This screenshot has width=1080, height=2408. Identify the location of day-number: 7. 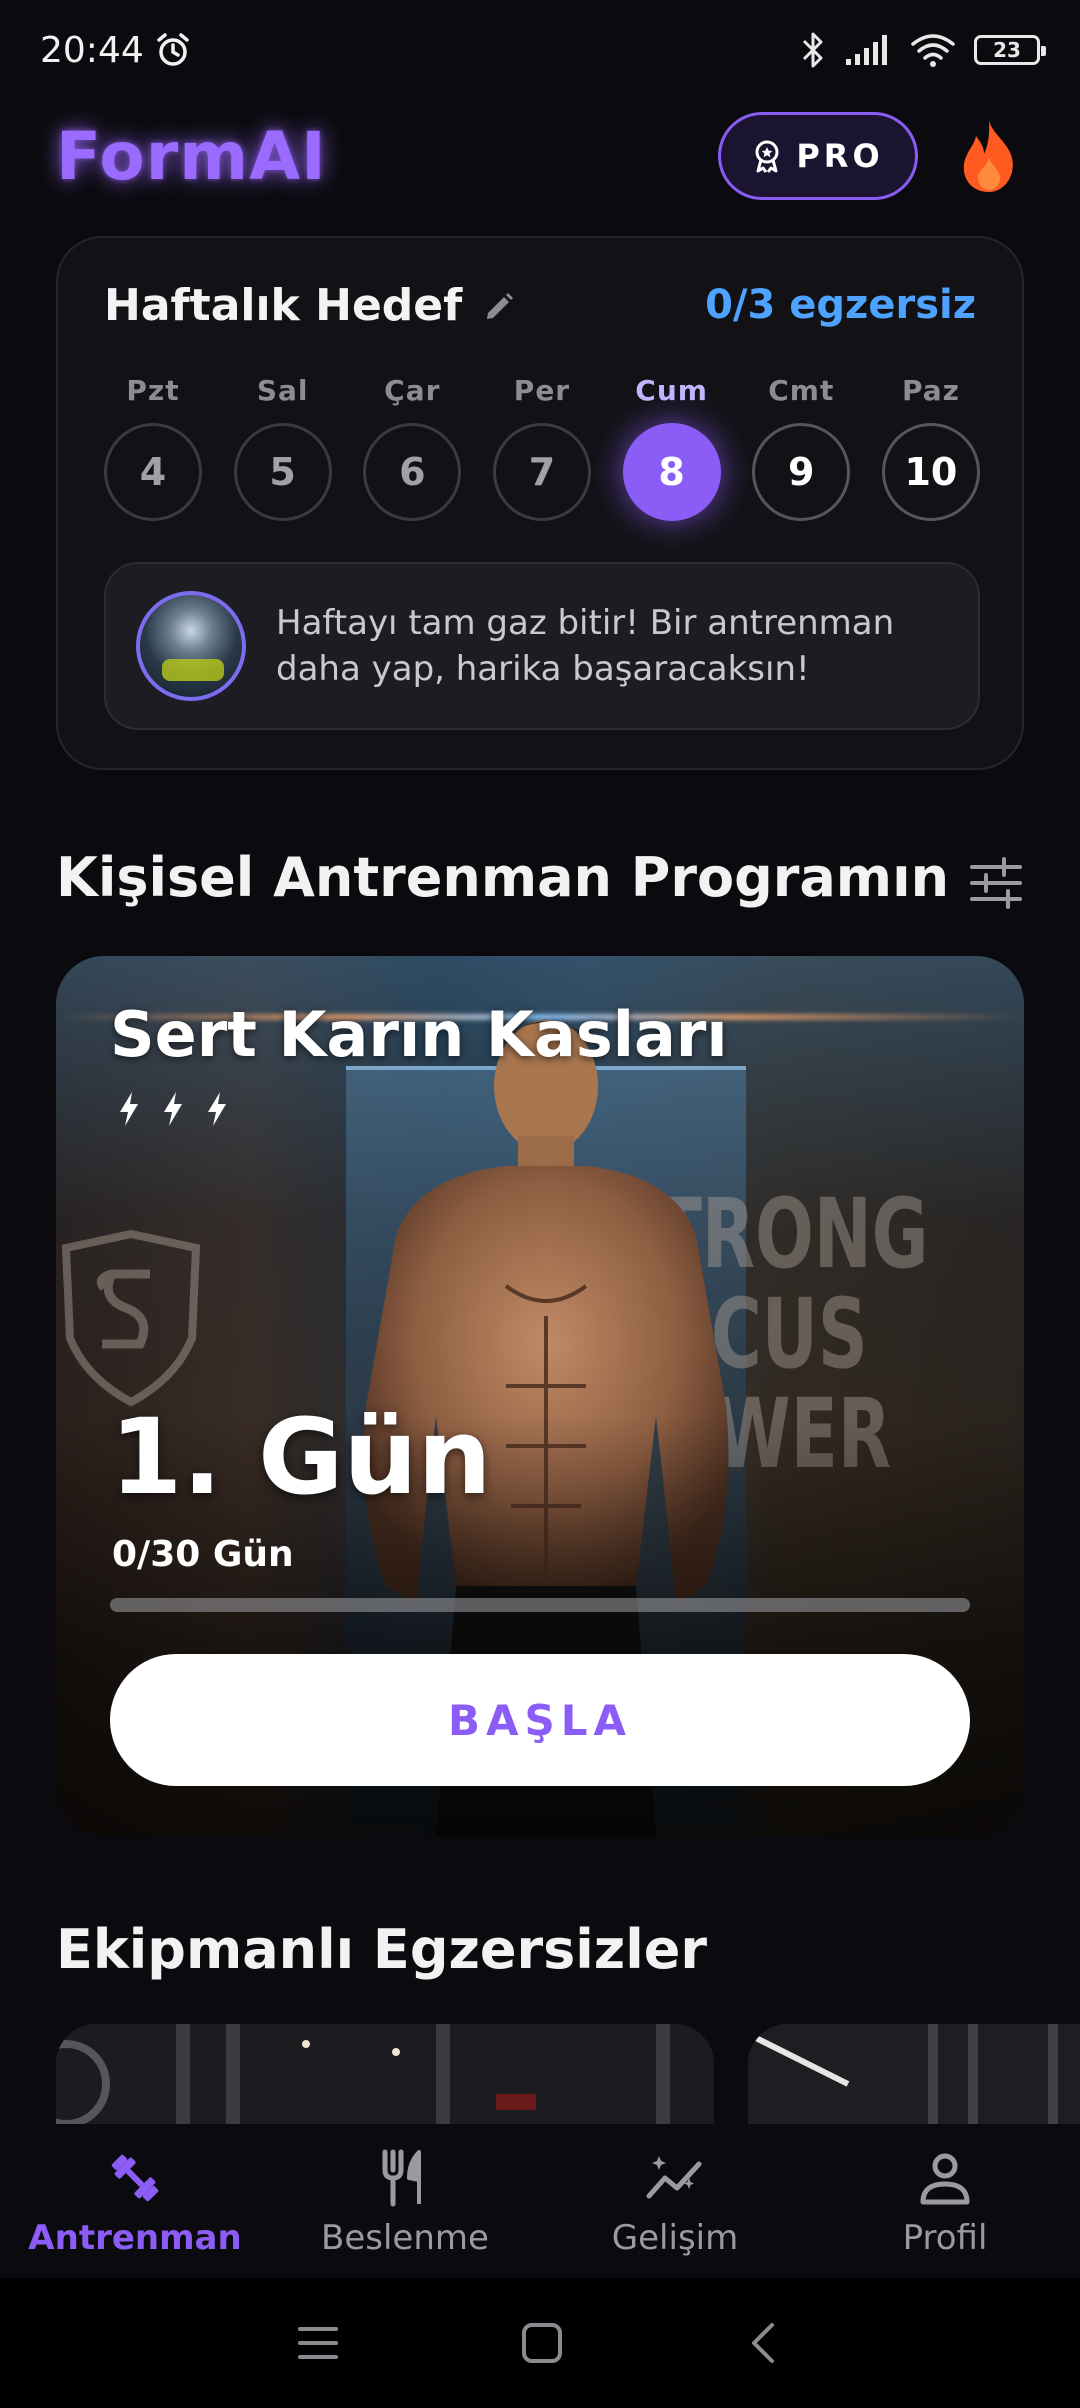
(541, 472).